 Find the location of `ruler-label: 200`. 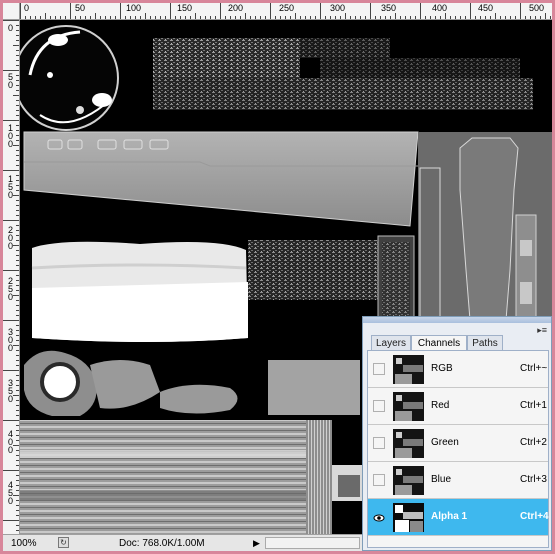

ruler-label: 200 is located at coordinates (236, 8).